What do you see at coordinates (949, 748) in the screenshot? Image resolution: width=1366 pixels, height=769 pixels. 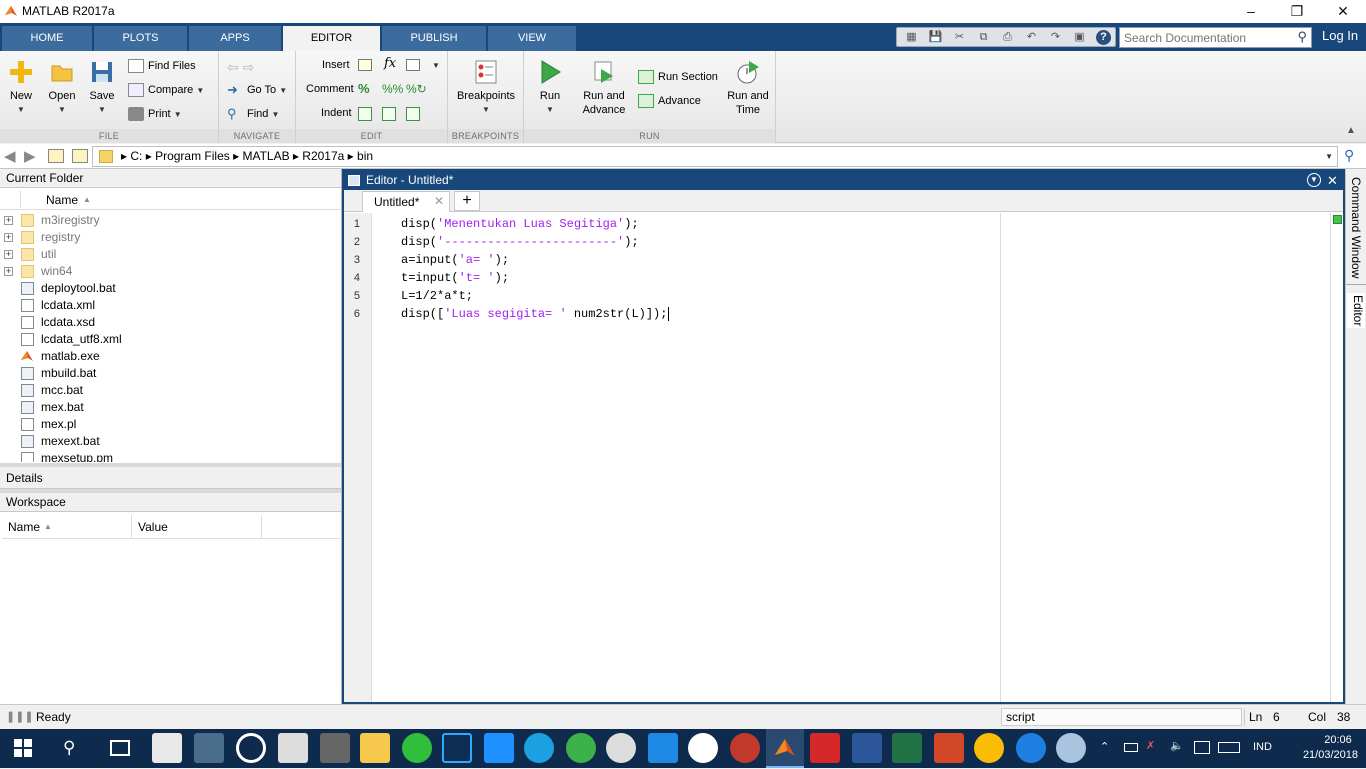 I see `powerpoint-icon` at bounding box center [949, 748].